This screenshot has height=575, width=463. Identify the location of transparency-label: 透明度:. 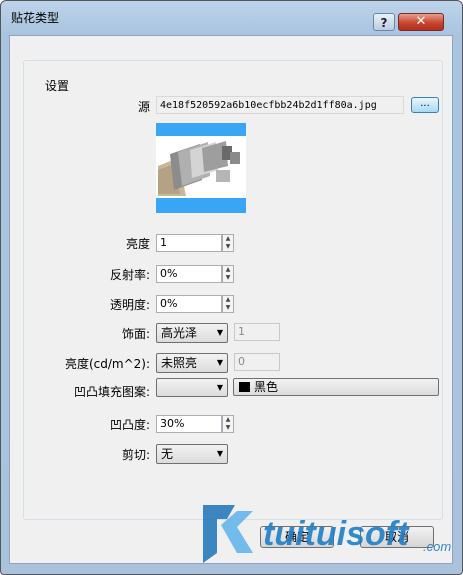
(129, 305).